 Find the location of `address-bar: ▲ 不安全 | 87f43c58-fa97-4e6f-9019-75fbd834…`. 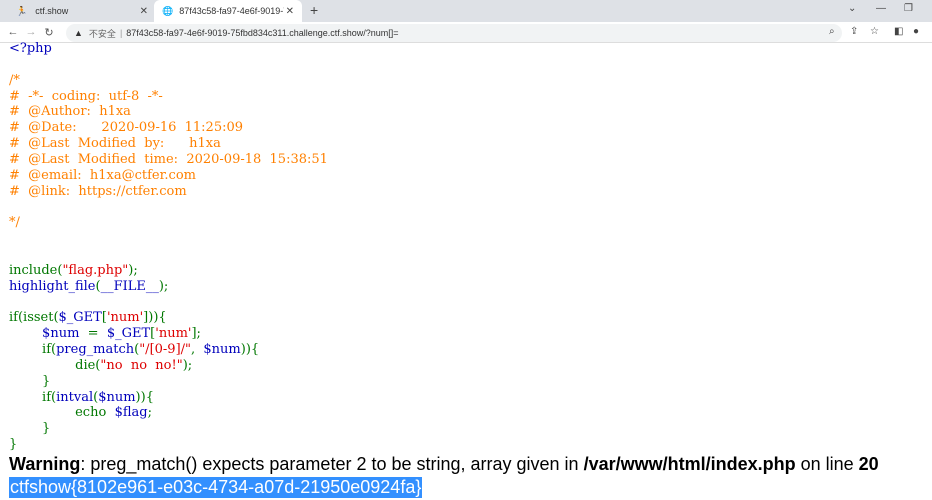

address-bar: ▲ 不安全 | 87f43c58-fa97-4e6f-9019-75fbd834… is located at coordinates (454, 33).